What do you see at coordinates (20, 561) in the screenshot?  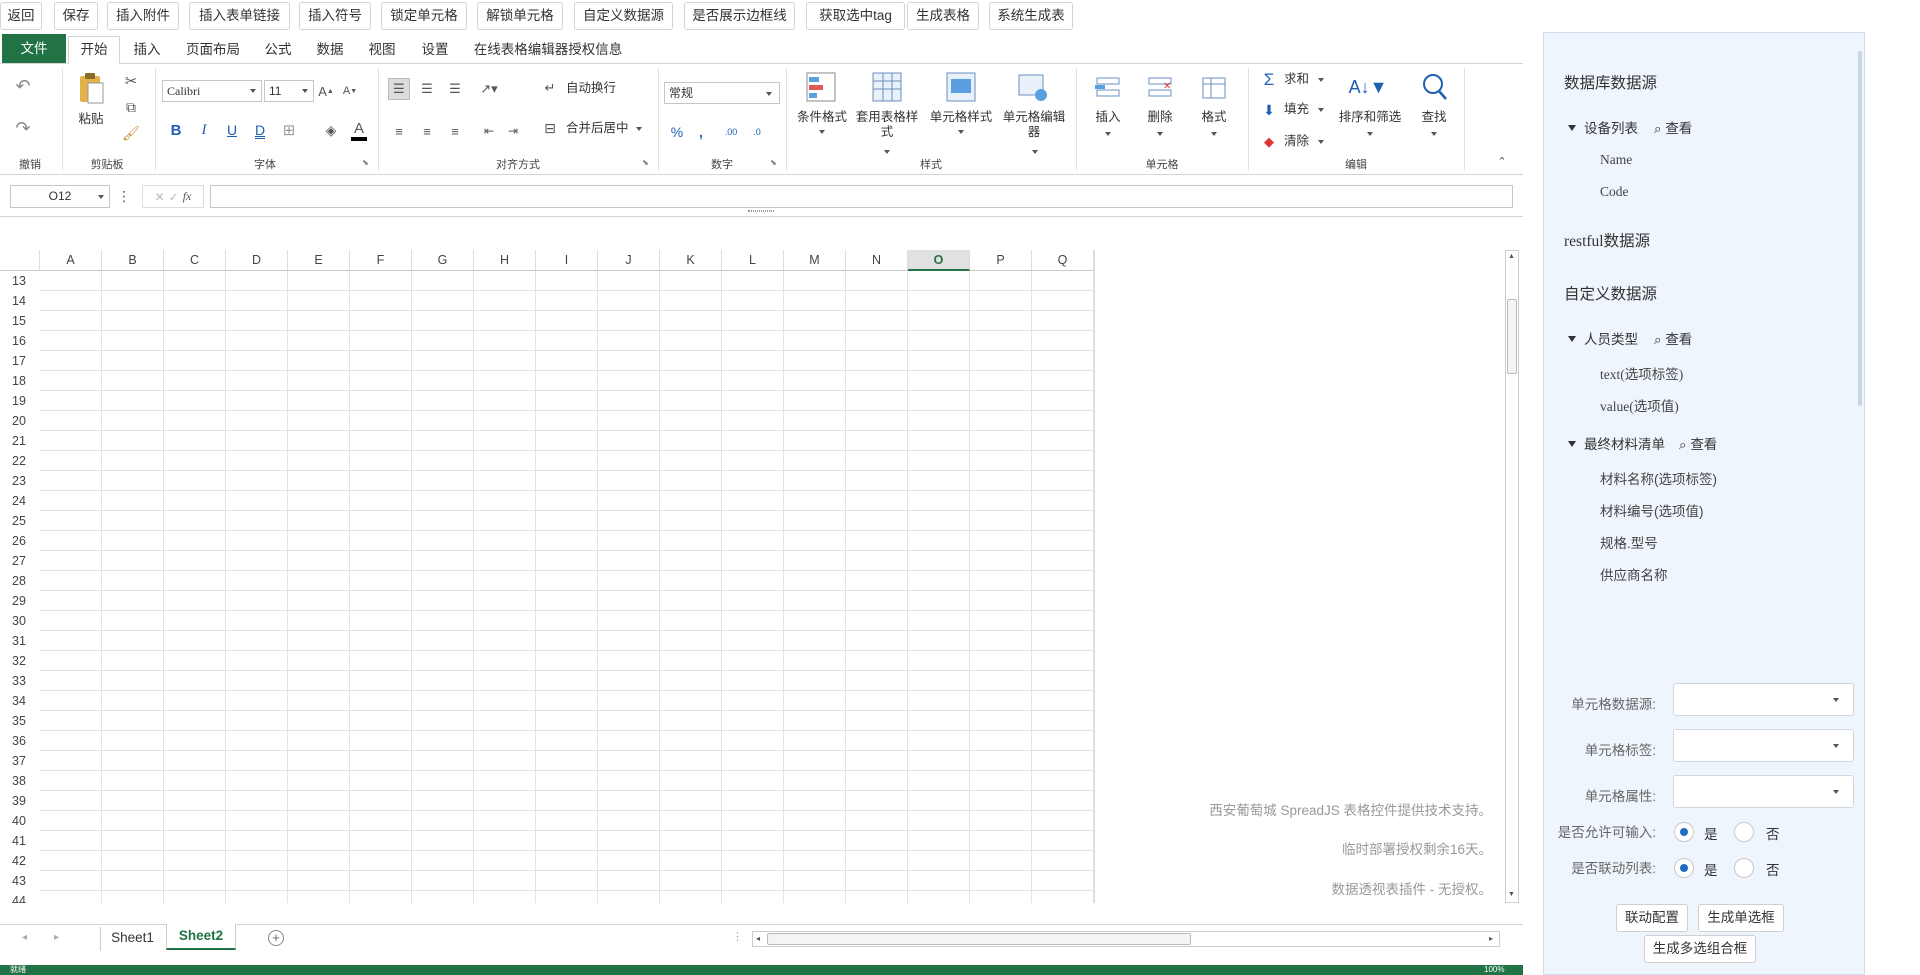 I see `row-header-27: 27` at bounding box center [20, 561].